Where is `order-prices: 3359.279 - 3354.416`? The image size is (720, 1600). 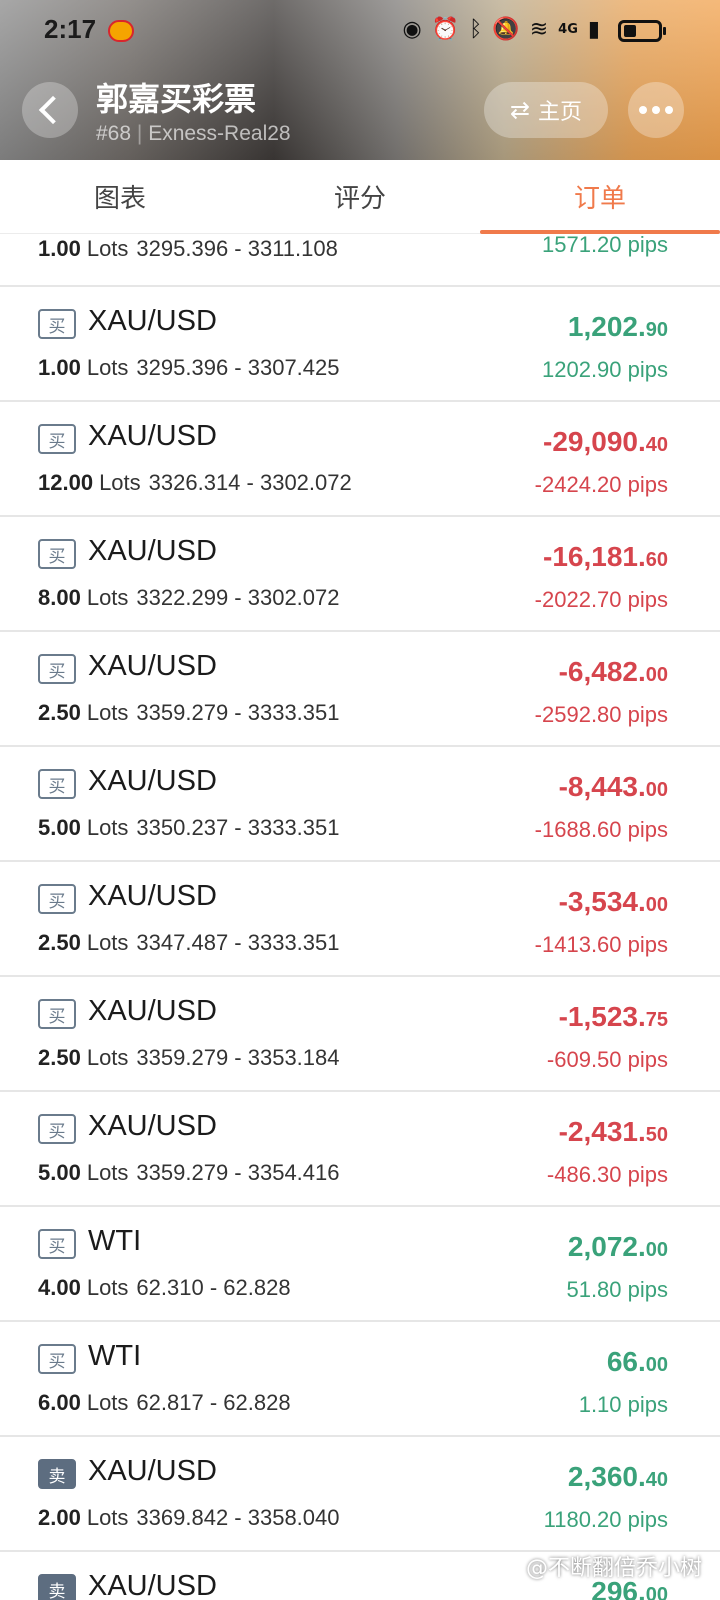 order-prices: 3359.279 - 3354.416 is located at coordinates (238, 1172).